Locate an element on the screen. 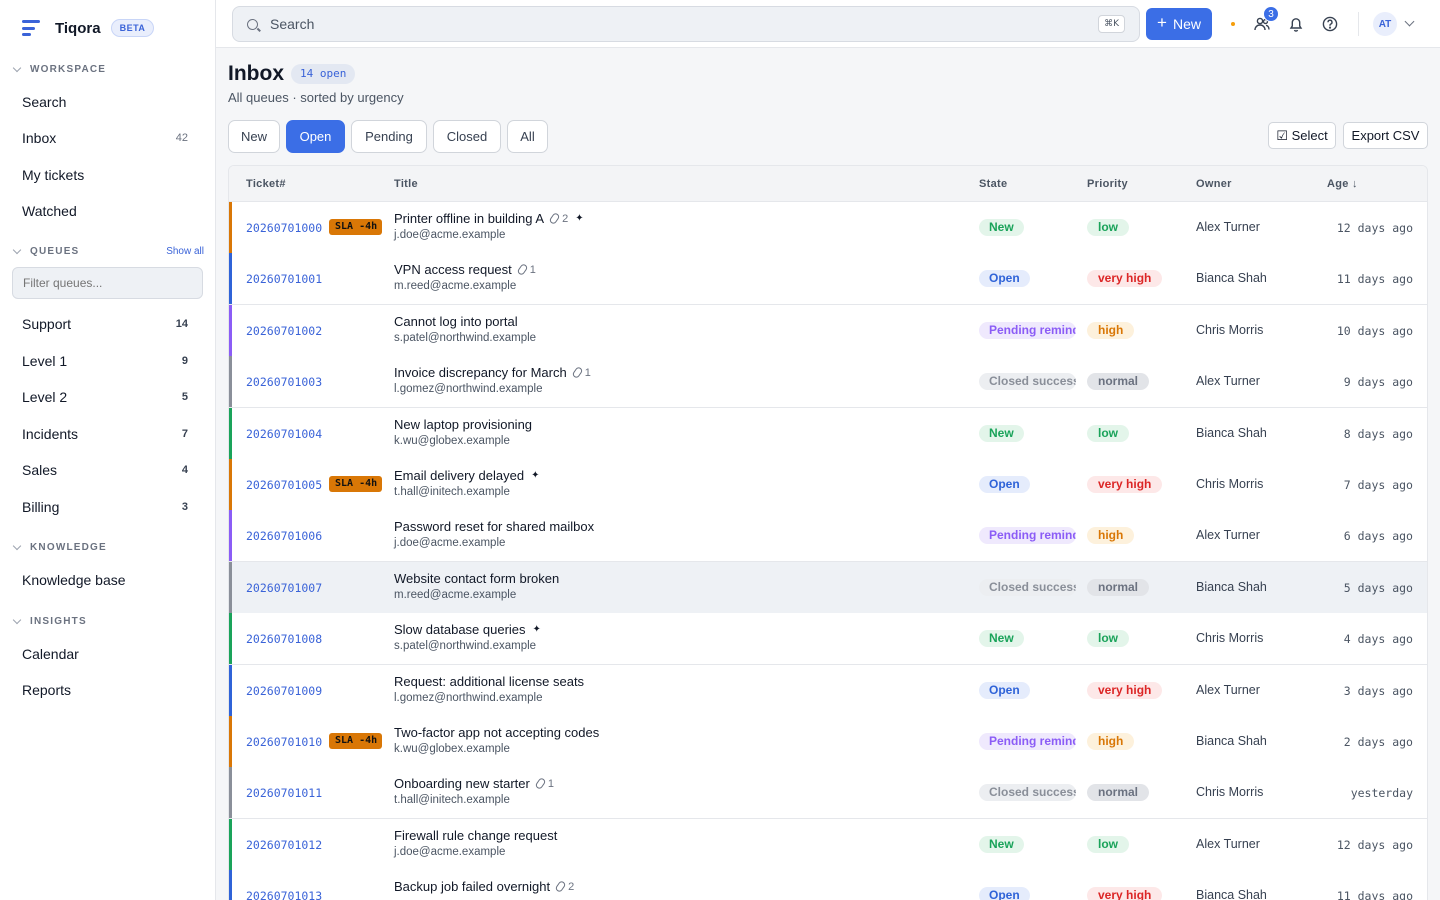 This screenshot has height=900, width=1440. workspace-section-header: WORKSPACE is located at coordinates (108, 69).